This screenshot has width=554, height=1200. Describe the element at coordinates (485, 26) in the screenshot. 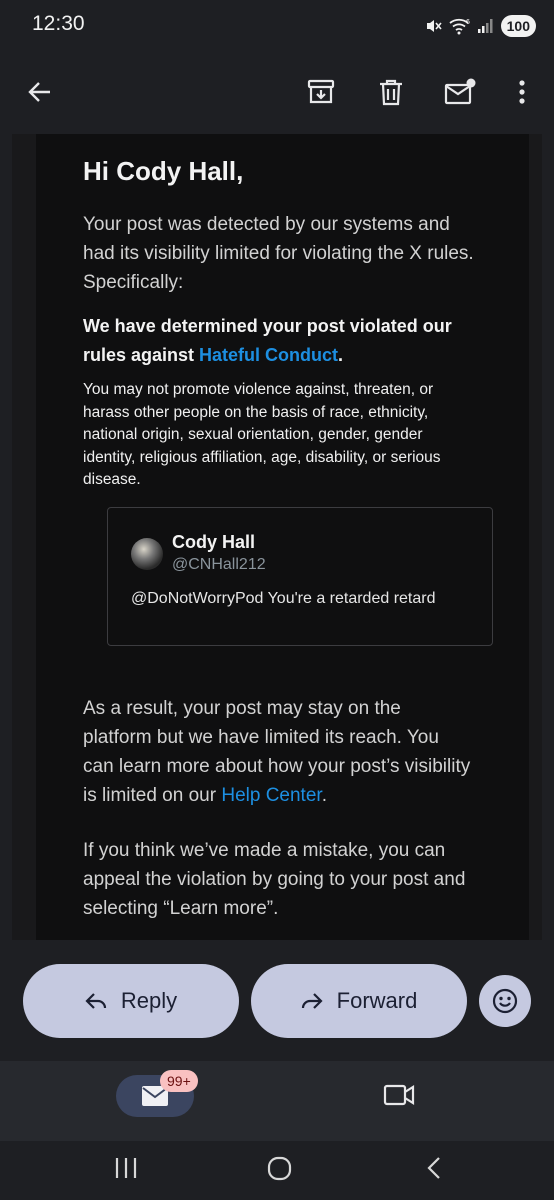

I see `signal-icon` at that location.